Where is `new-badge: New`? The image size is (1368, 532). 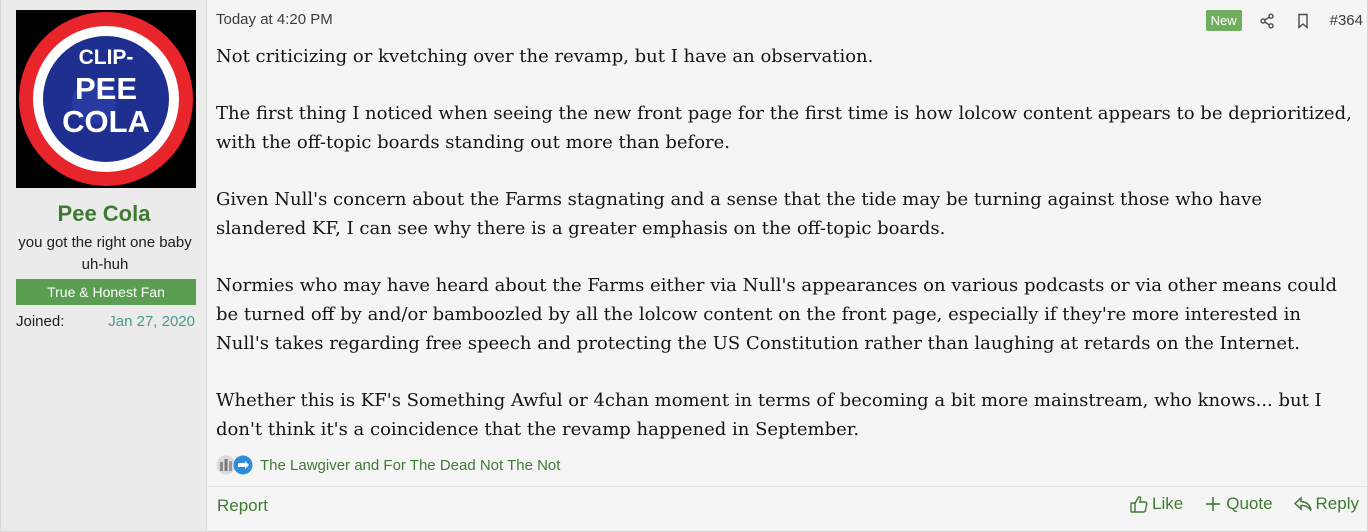 new-badge: New is located at coordinates (1223, 20).